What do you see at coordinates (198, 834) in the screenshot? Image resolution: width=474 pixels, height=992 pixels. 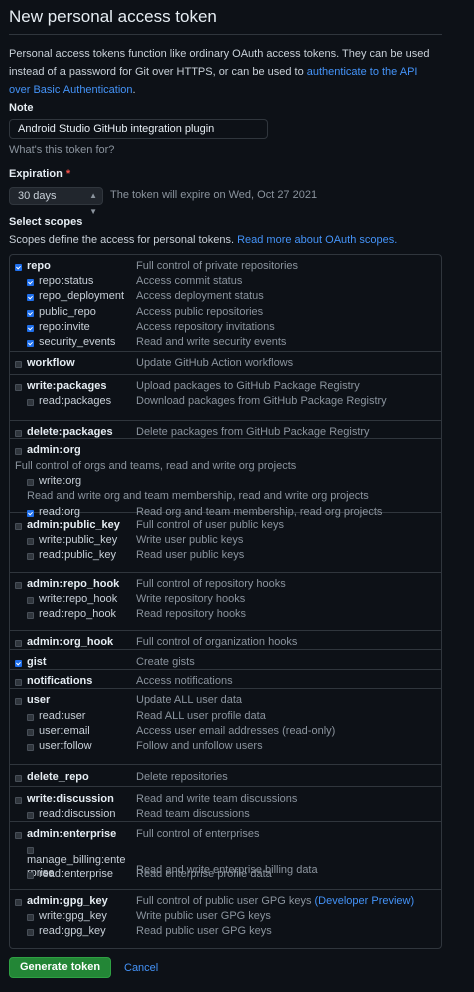 I see `scope-description: Full control of enterprises` at bounding box center [198, 834].